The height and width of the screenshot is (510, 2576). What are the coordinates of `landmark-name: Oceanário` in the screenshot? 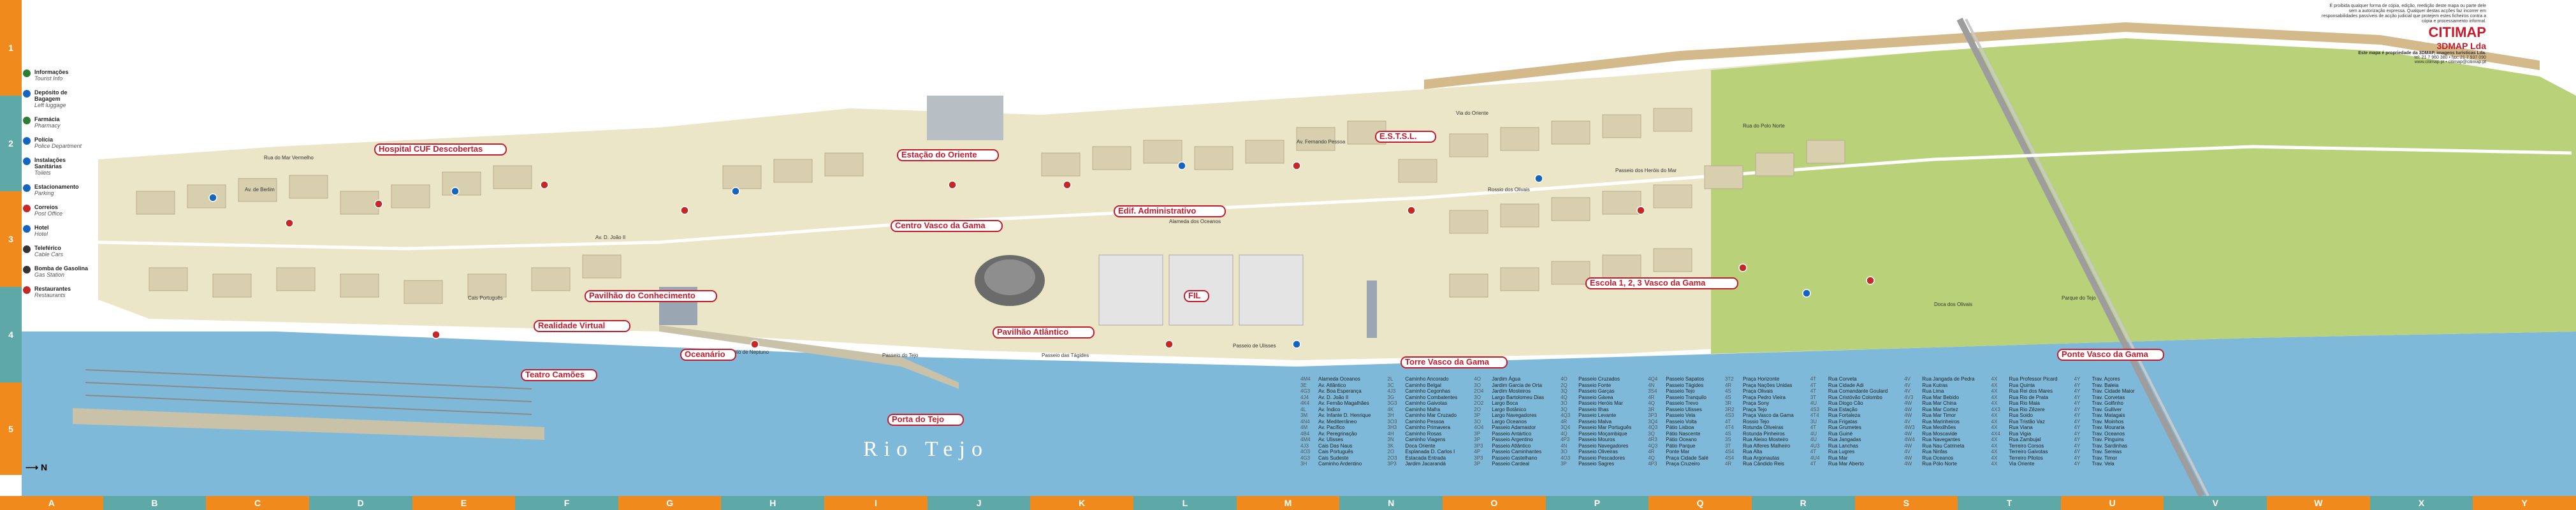 It's located at (705, 354).